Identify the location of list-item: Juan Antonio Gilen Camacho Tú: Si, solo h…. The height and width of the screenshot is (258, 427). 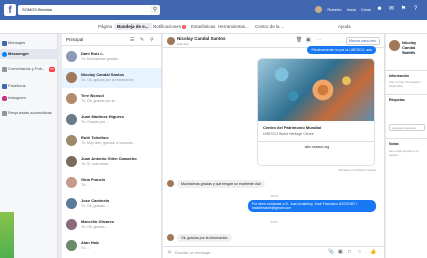
(111, 162).